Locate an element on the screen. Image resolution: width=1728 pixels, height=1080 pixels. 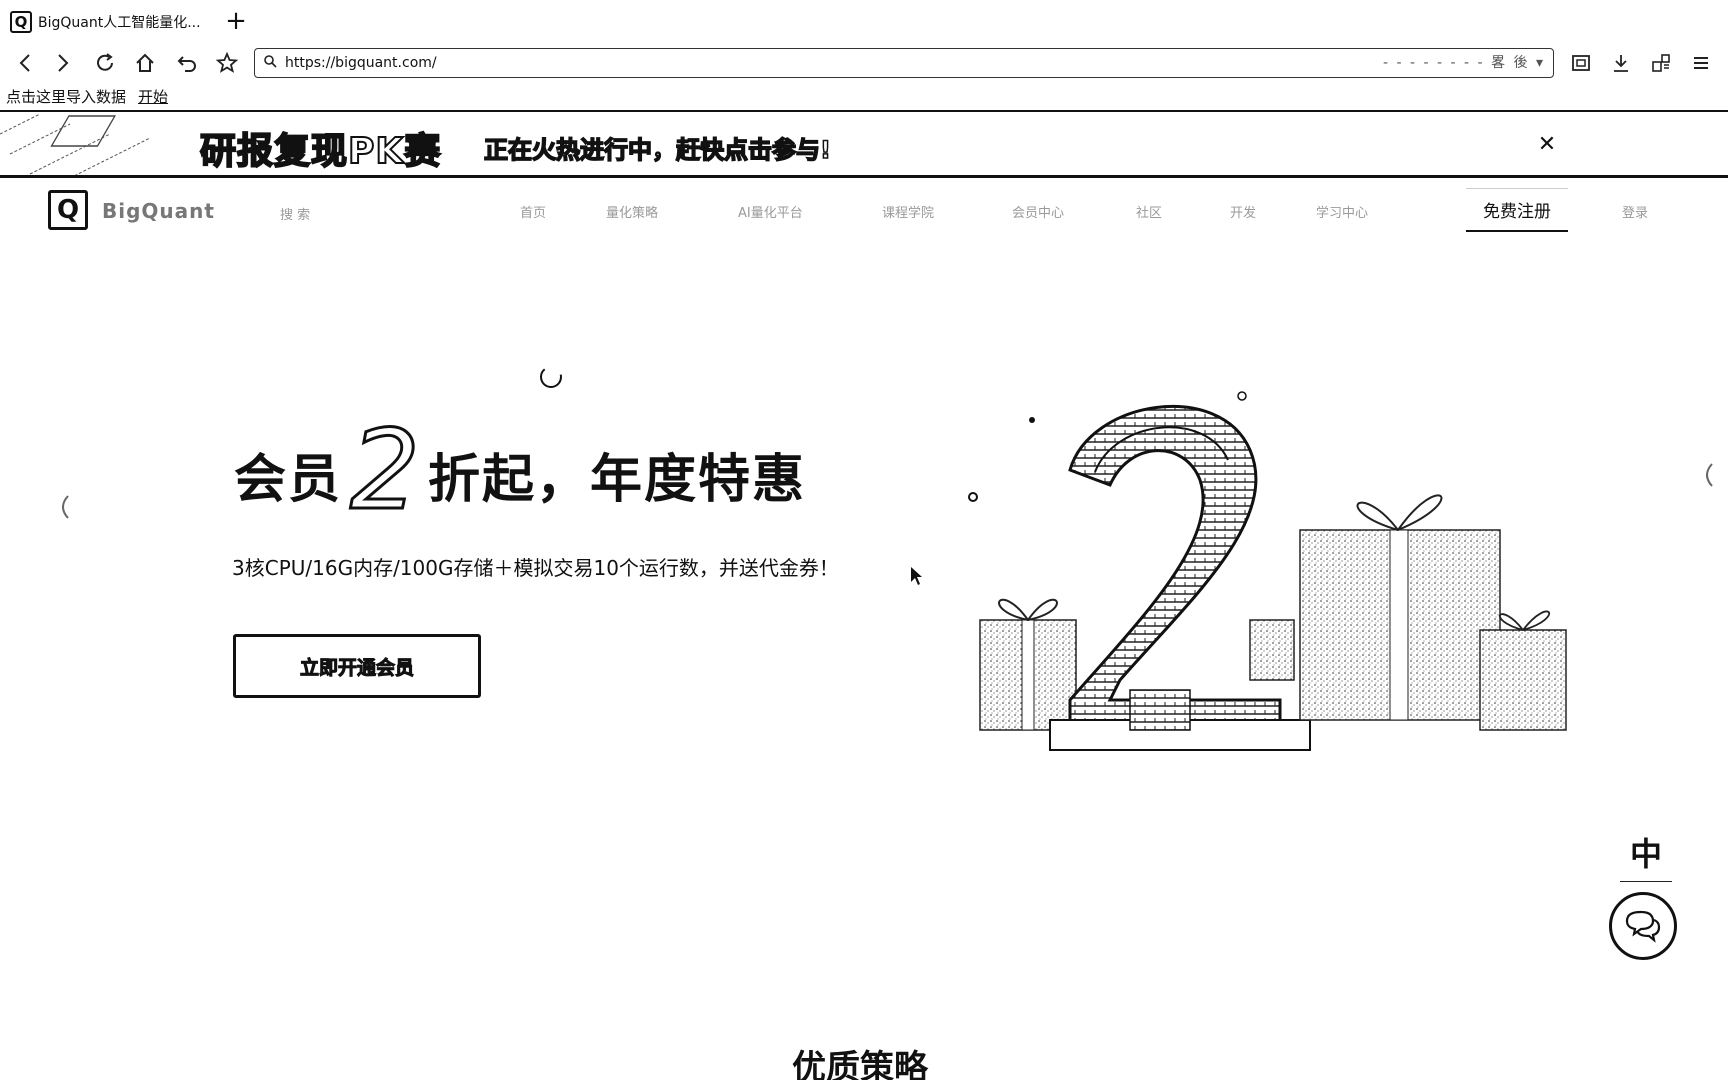
promo-subtitle: 正在火热进行中，赶快点击参与! is located at coordinates (657, 150).